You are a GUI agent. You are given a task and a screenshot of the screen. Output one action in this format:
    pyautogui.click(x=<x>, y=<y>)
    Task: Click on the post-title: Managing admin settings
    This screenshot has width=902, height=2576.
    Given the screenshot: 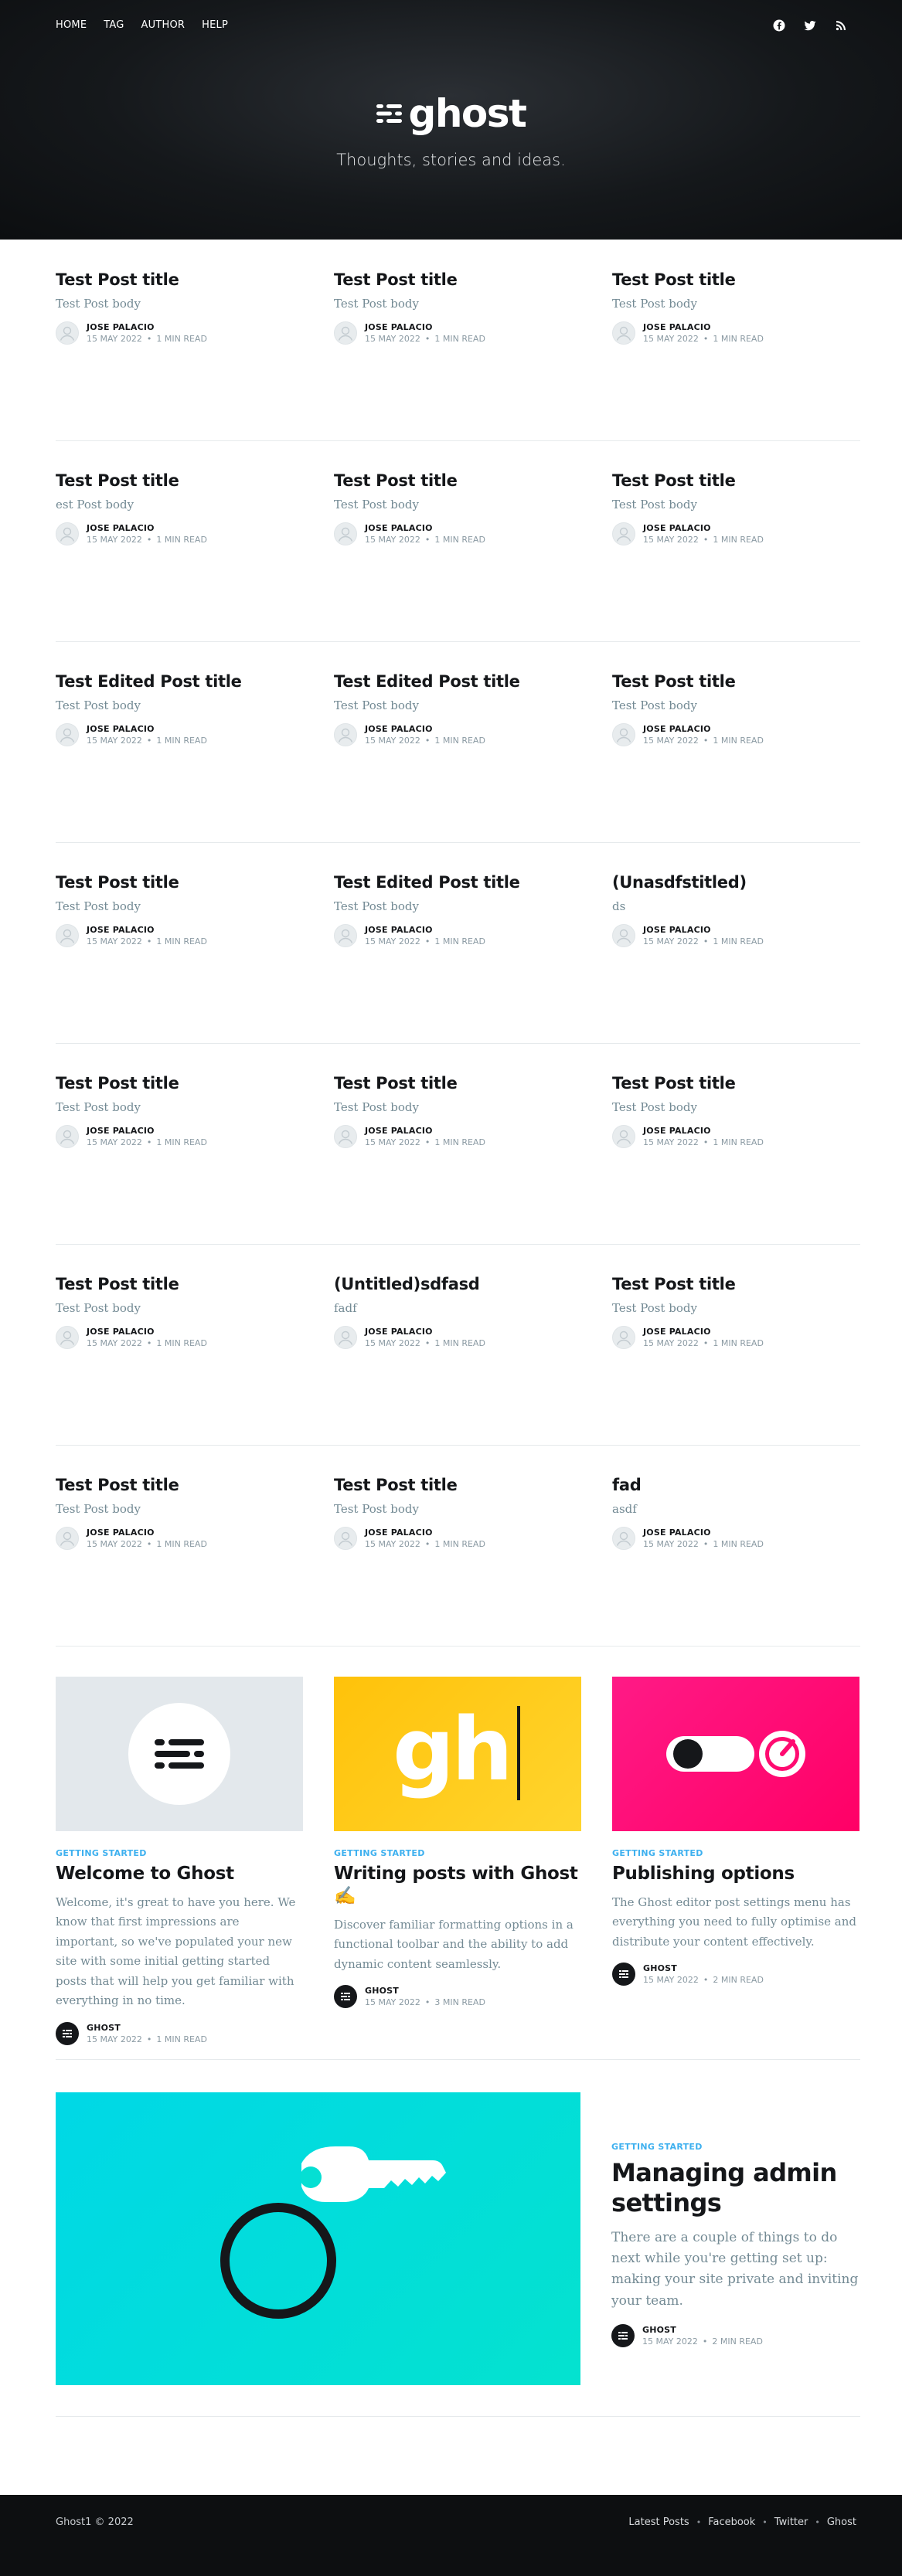 What is the action you would take?
    pyautogui.click(x=735, y=2188)
    